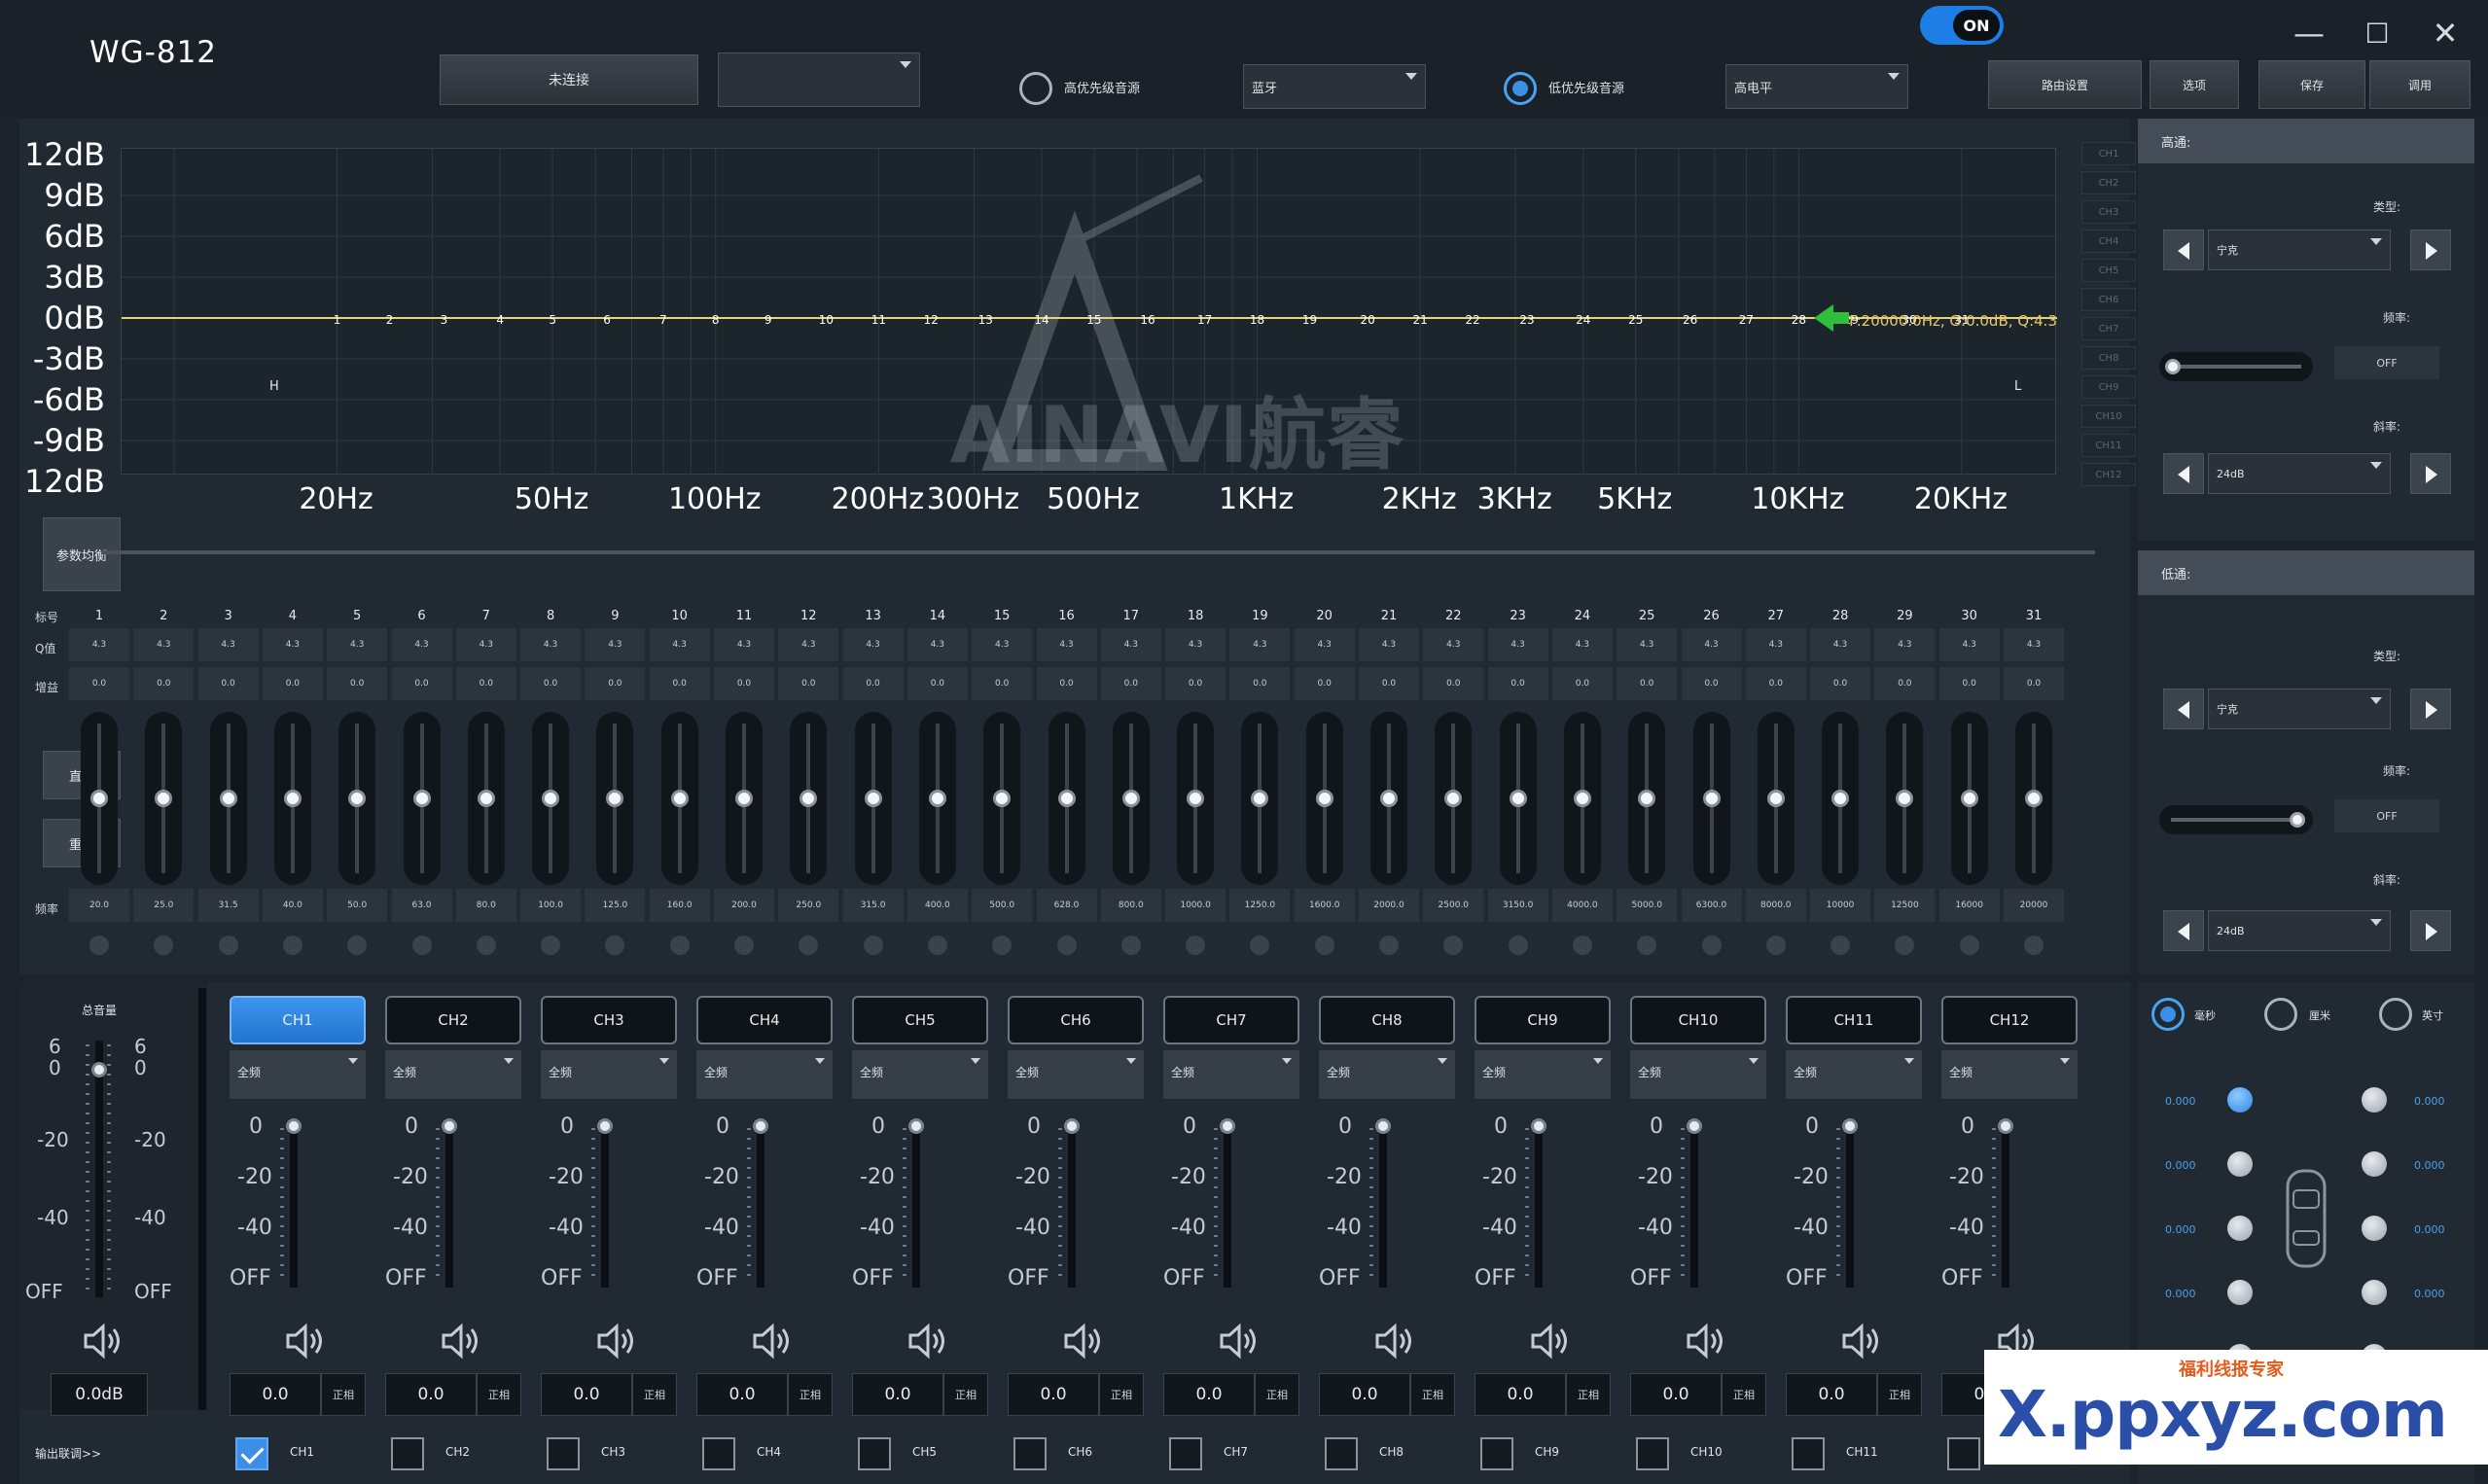 The image size is (2488, 1484). Describe the element at coordinates (2236, 367) in the screenshot. I see `hp-freq-slider` at that location.